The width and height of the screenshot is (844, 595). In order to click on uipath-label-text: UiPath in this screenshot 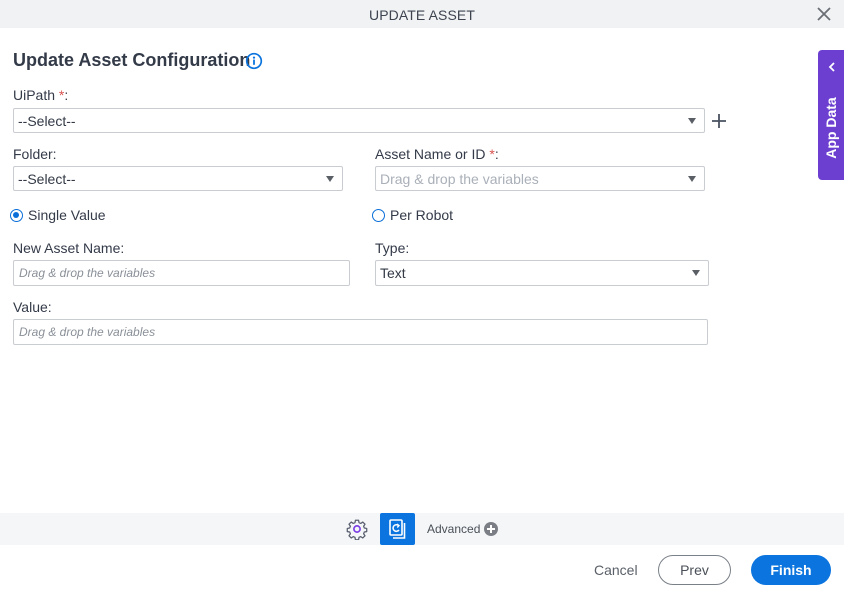, I will do `click(34, 95)`.